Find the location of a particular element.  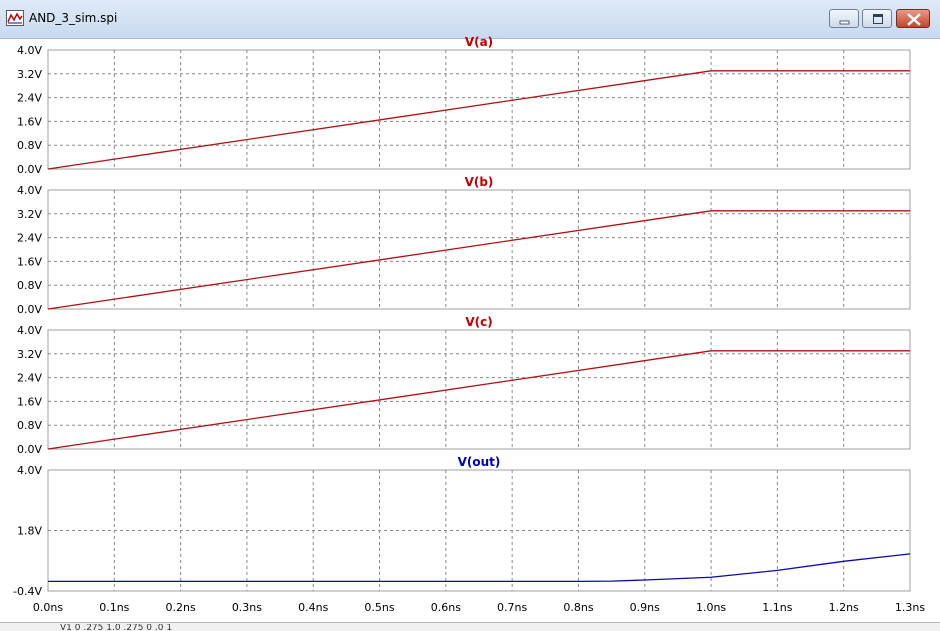

trace-title: V(a) is located at coordinates (479, 42).